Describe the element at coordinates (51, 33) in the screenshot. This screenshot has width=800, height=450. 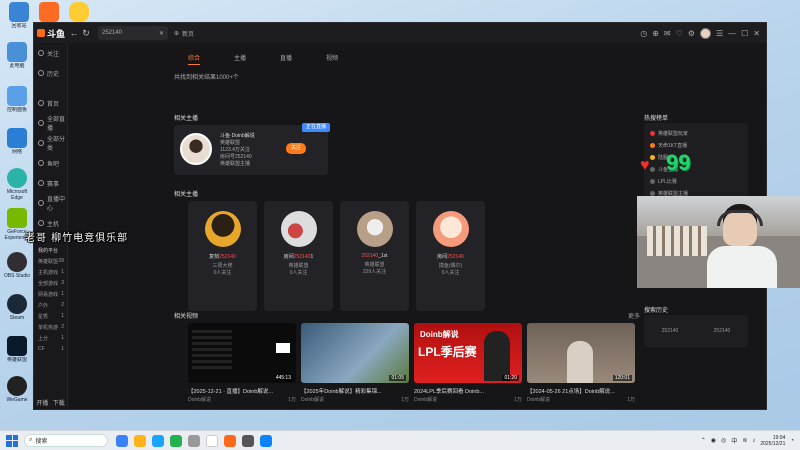
I see `douyu-logo: 斗鱼` at that location.